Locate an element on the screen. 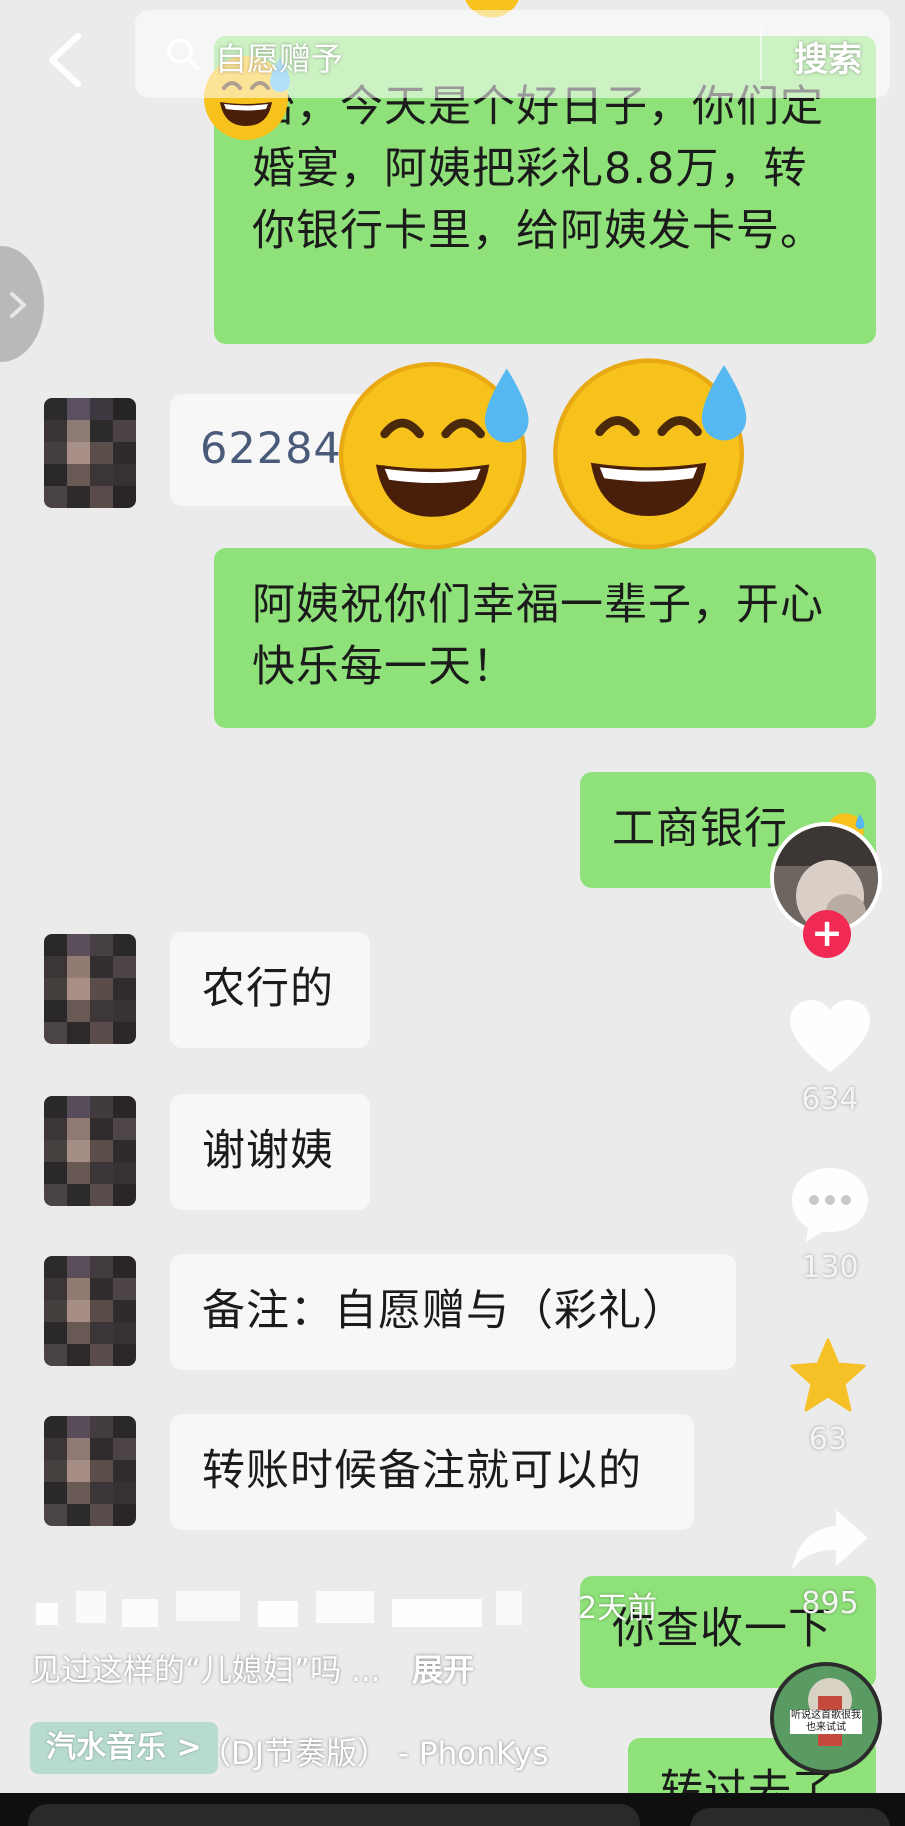 The width and height of the screenshot is (905, 1826). search-divider is located at coordinates (761, 54).